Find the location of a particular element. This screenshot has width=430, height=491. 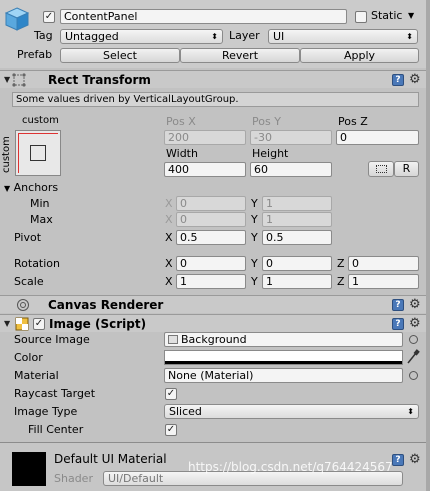

min-y-axis-label: Y is located at coordinates (254, 203).